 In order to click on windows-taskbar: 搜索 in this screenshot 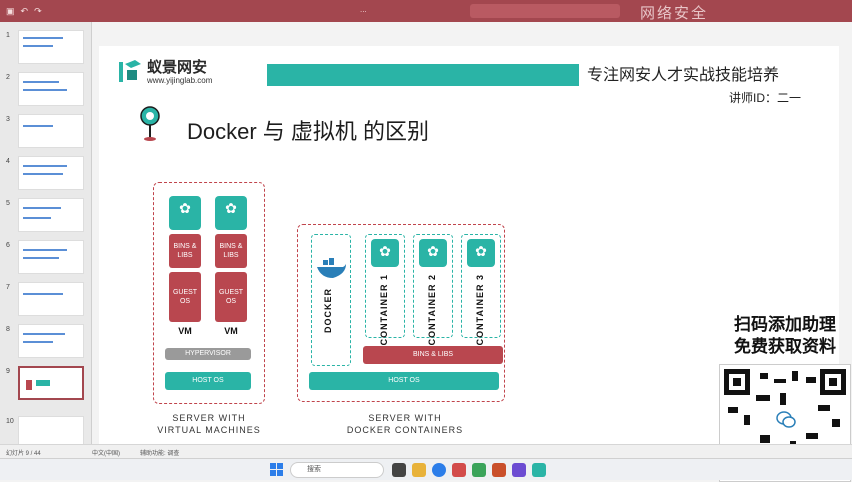, I will do `click(426, 469)`.